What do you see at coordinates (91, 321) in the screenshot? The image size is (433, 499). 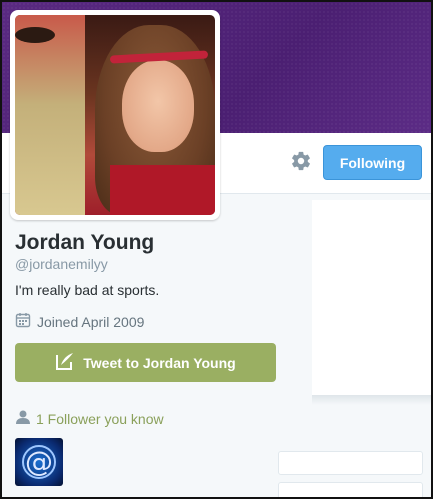 I see `joined-date-text: Joined April 2009` at bounding box center [91, 321].